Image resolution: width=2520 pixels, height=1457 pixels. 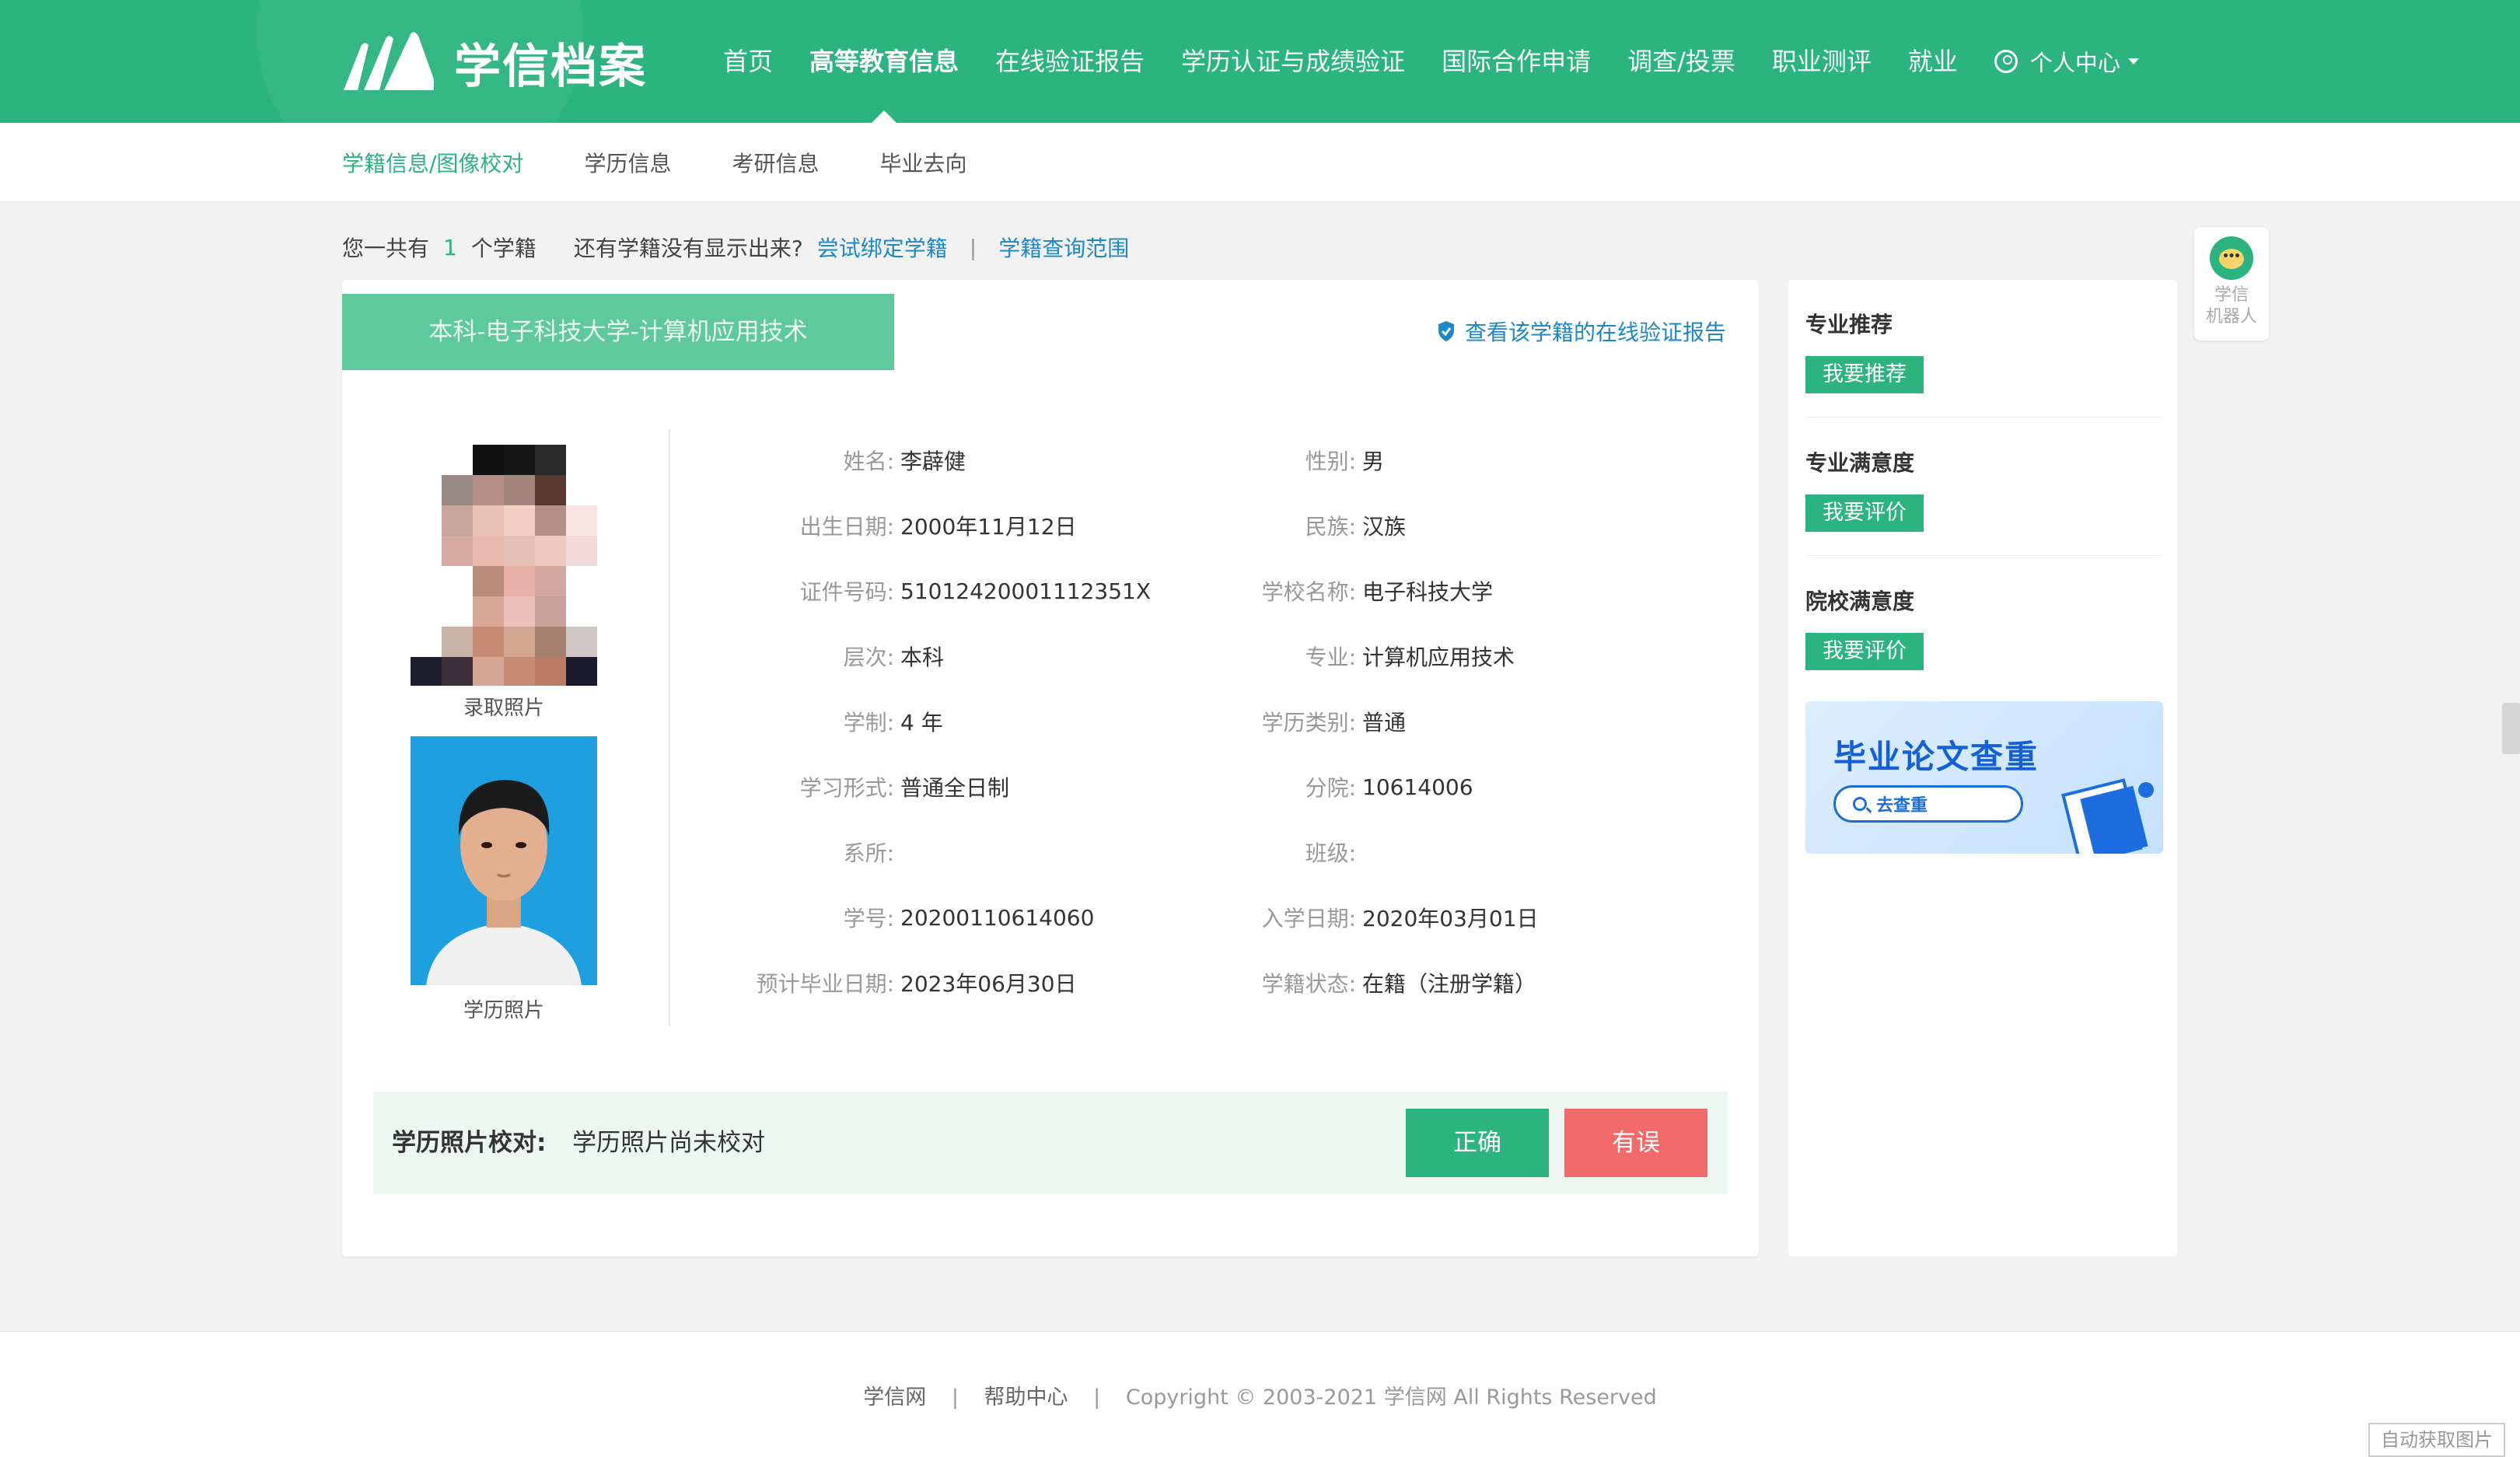 I want to click on sub-navbar: 学籍信息/图像校对 学历信息 考研信息 毕业去向, so click(x=1260, y=162).